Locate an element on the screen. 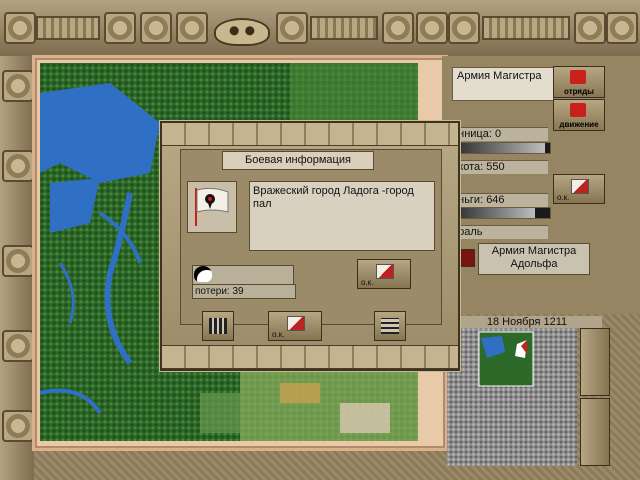  move-label: движение is located at coordinates (579, 124).